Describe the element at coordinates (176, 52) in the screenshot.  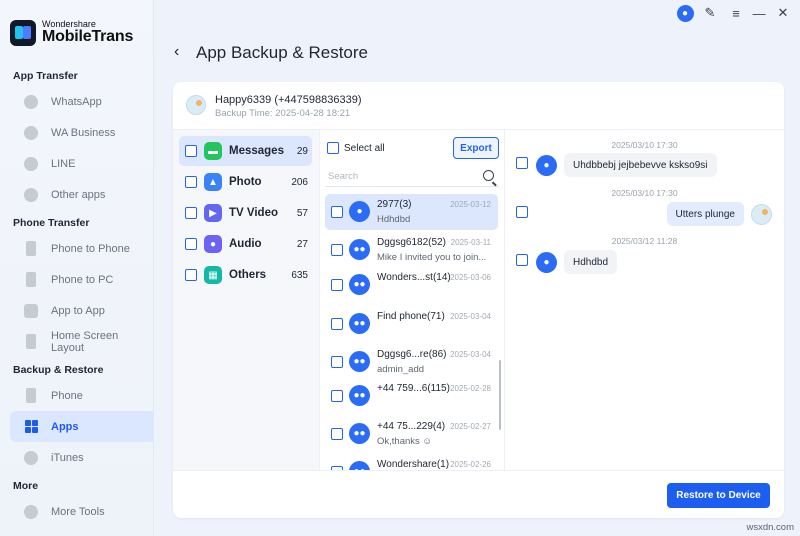
I see `back-button: ‹` at that location.